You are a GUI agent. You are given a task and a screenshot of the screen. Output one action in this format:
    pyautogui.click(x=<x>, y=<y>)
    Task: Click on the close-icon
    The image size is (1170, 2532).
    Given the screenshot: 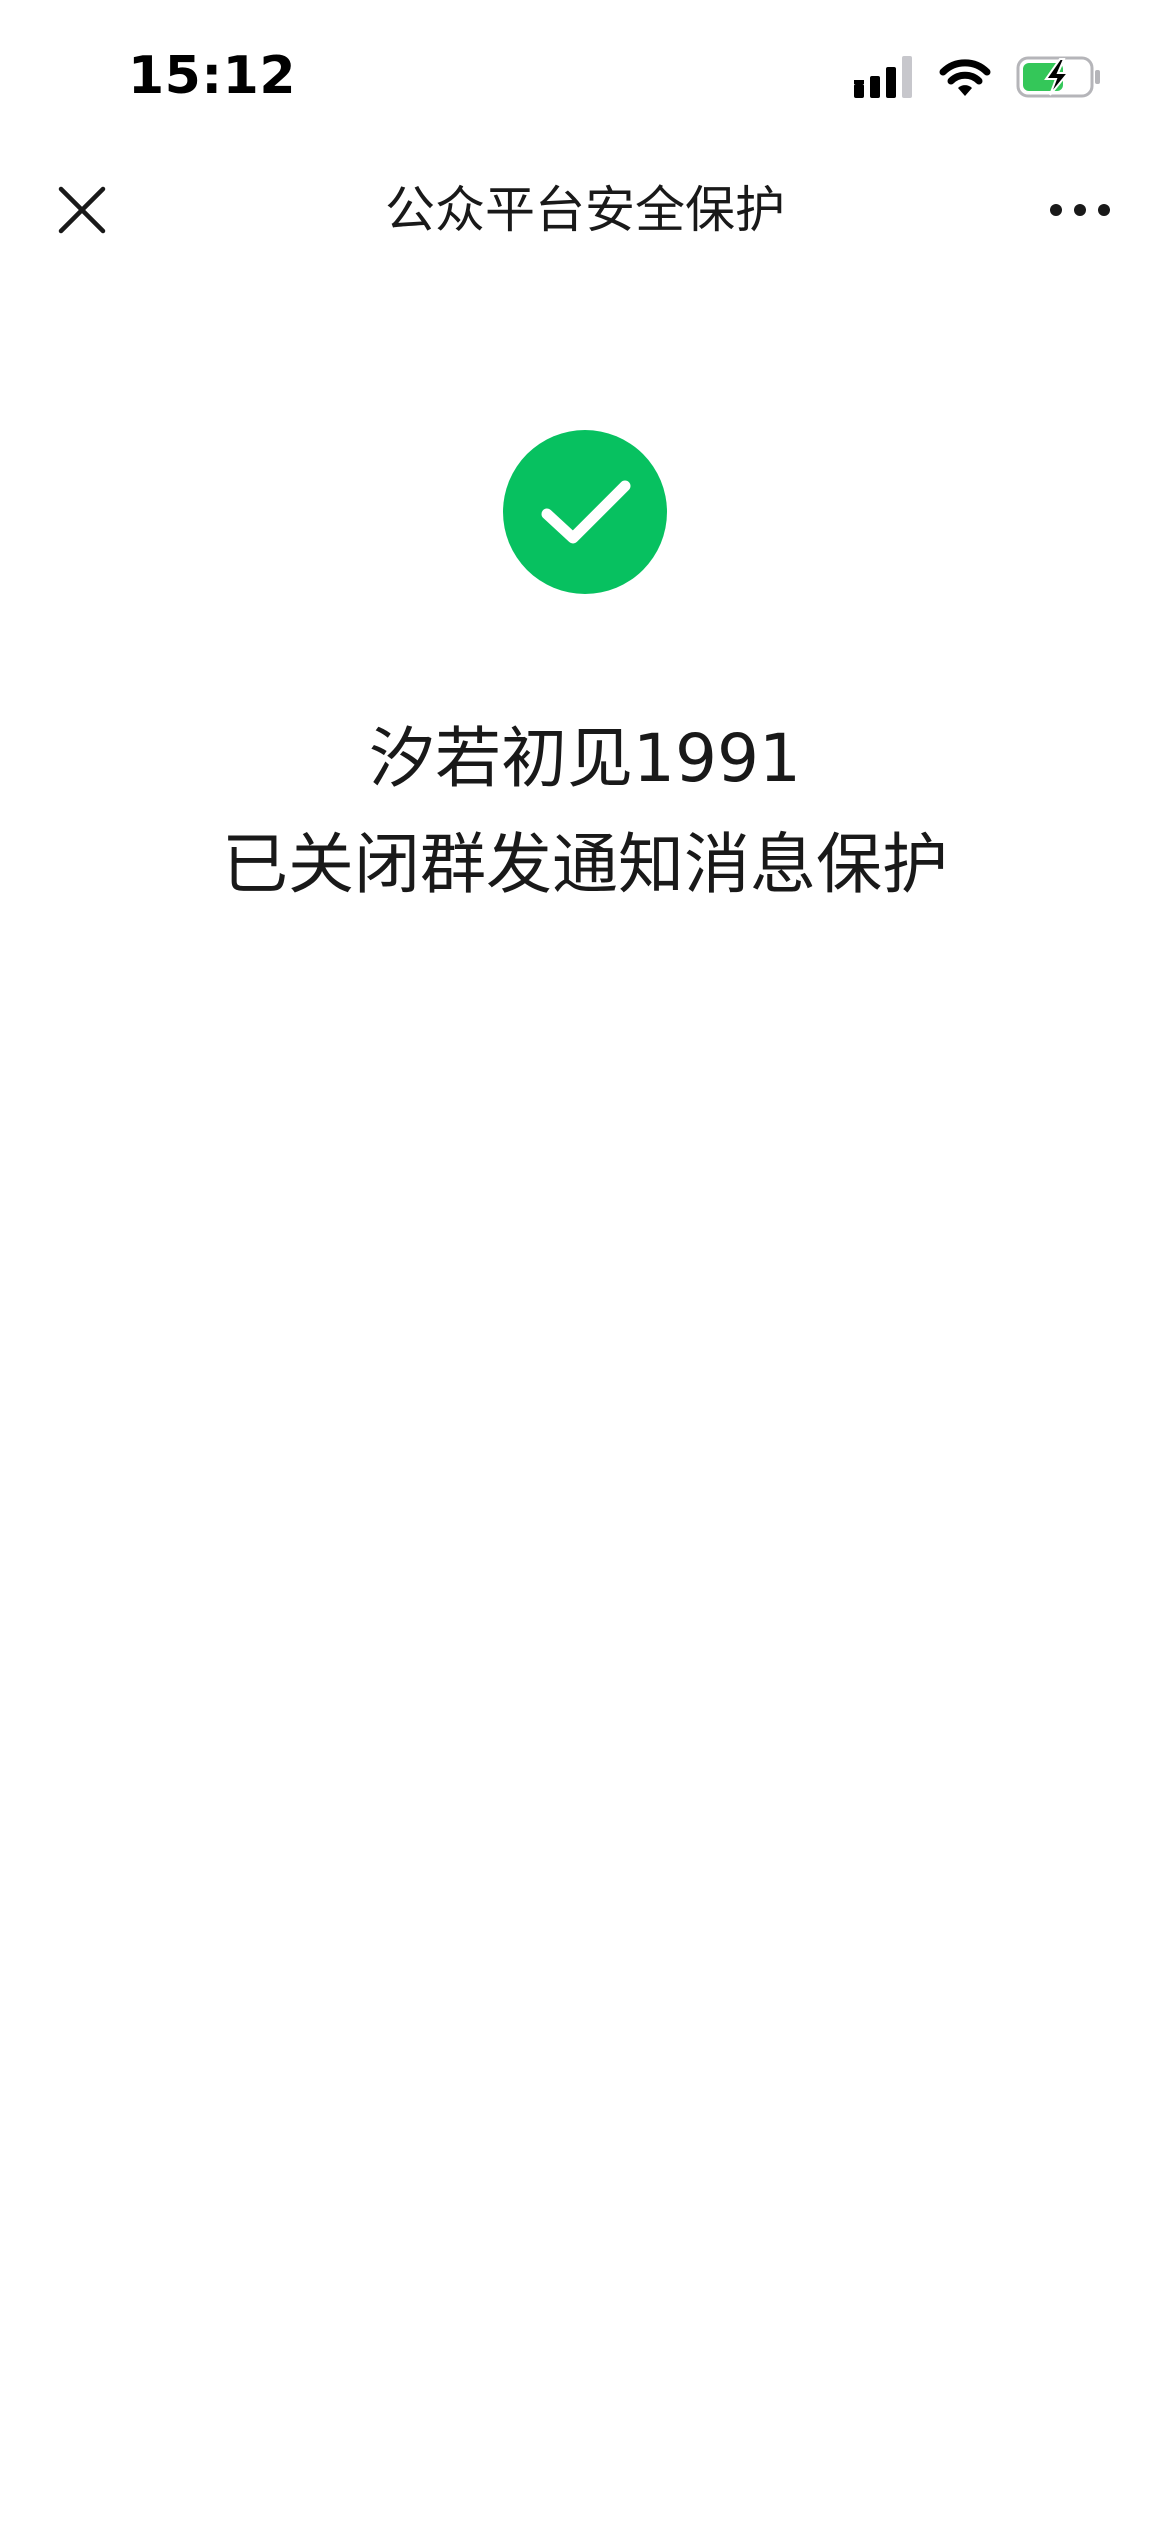 What is the action you would take?
    pyautogui.click(x=82, y=210)
    